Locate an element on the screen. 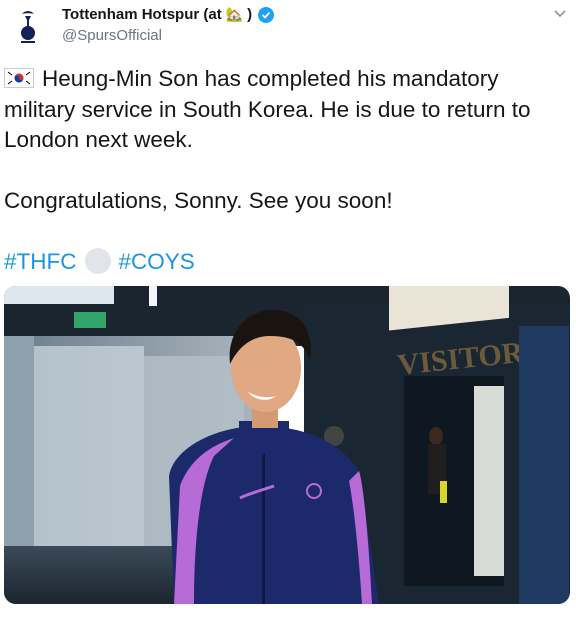  tweet-header: Tottenham Hotspur (at 🏡 ) @SpursOfficial is located at coordinates (288, 28).